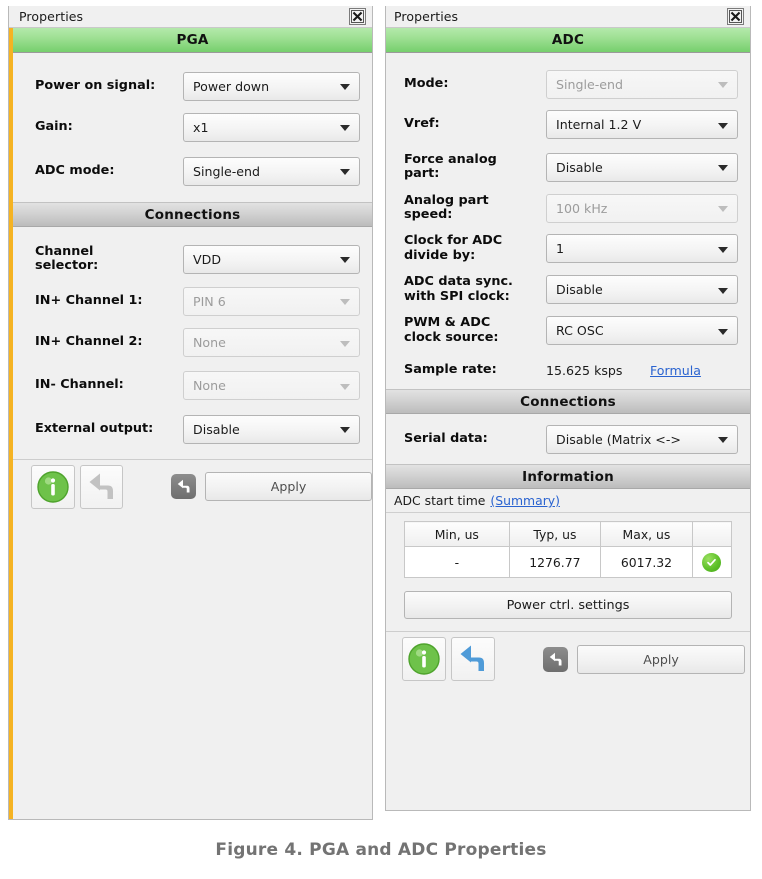 This screenshot has height=879, width=762. Describe the element at coordinates (426, 16) in the screenshot. I see `adc-titlebar-label: Properties` at that location.